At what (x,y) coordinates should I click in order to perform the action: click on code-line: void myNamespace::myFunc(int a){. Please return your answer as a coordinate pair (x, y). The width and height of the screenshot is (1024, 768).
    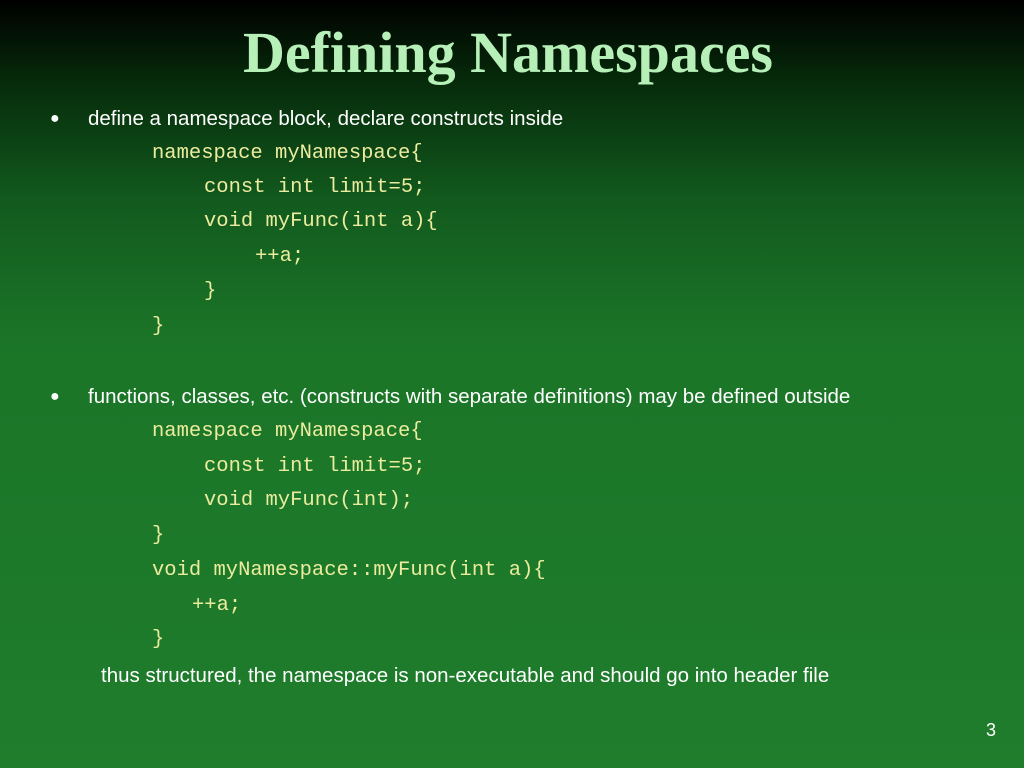
    Looking at the image, I should click on (349, 570).